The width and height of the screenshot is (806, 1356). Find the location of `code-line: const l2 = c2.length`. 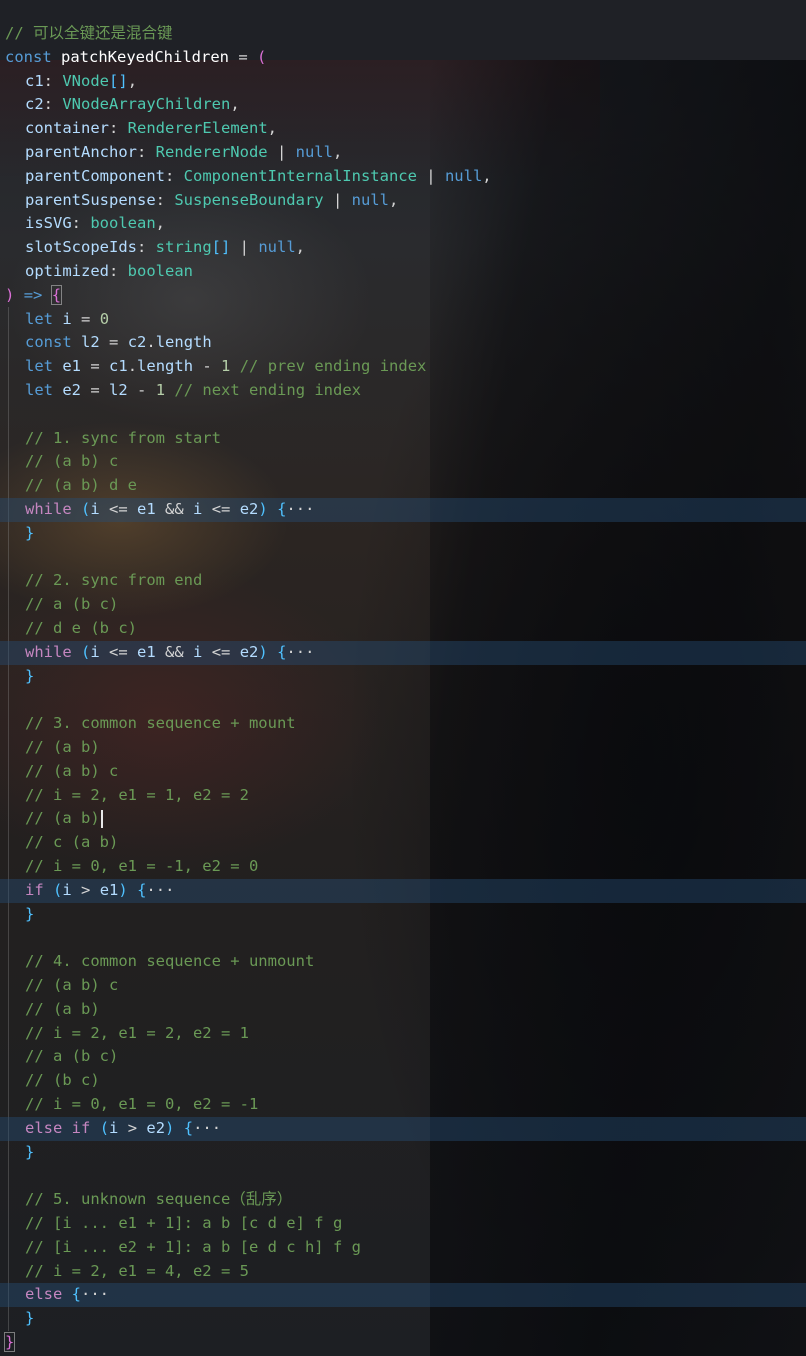

code-line: const l2 = c2.length is located at coordinates (403, 343).